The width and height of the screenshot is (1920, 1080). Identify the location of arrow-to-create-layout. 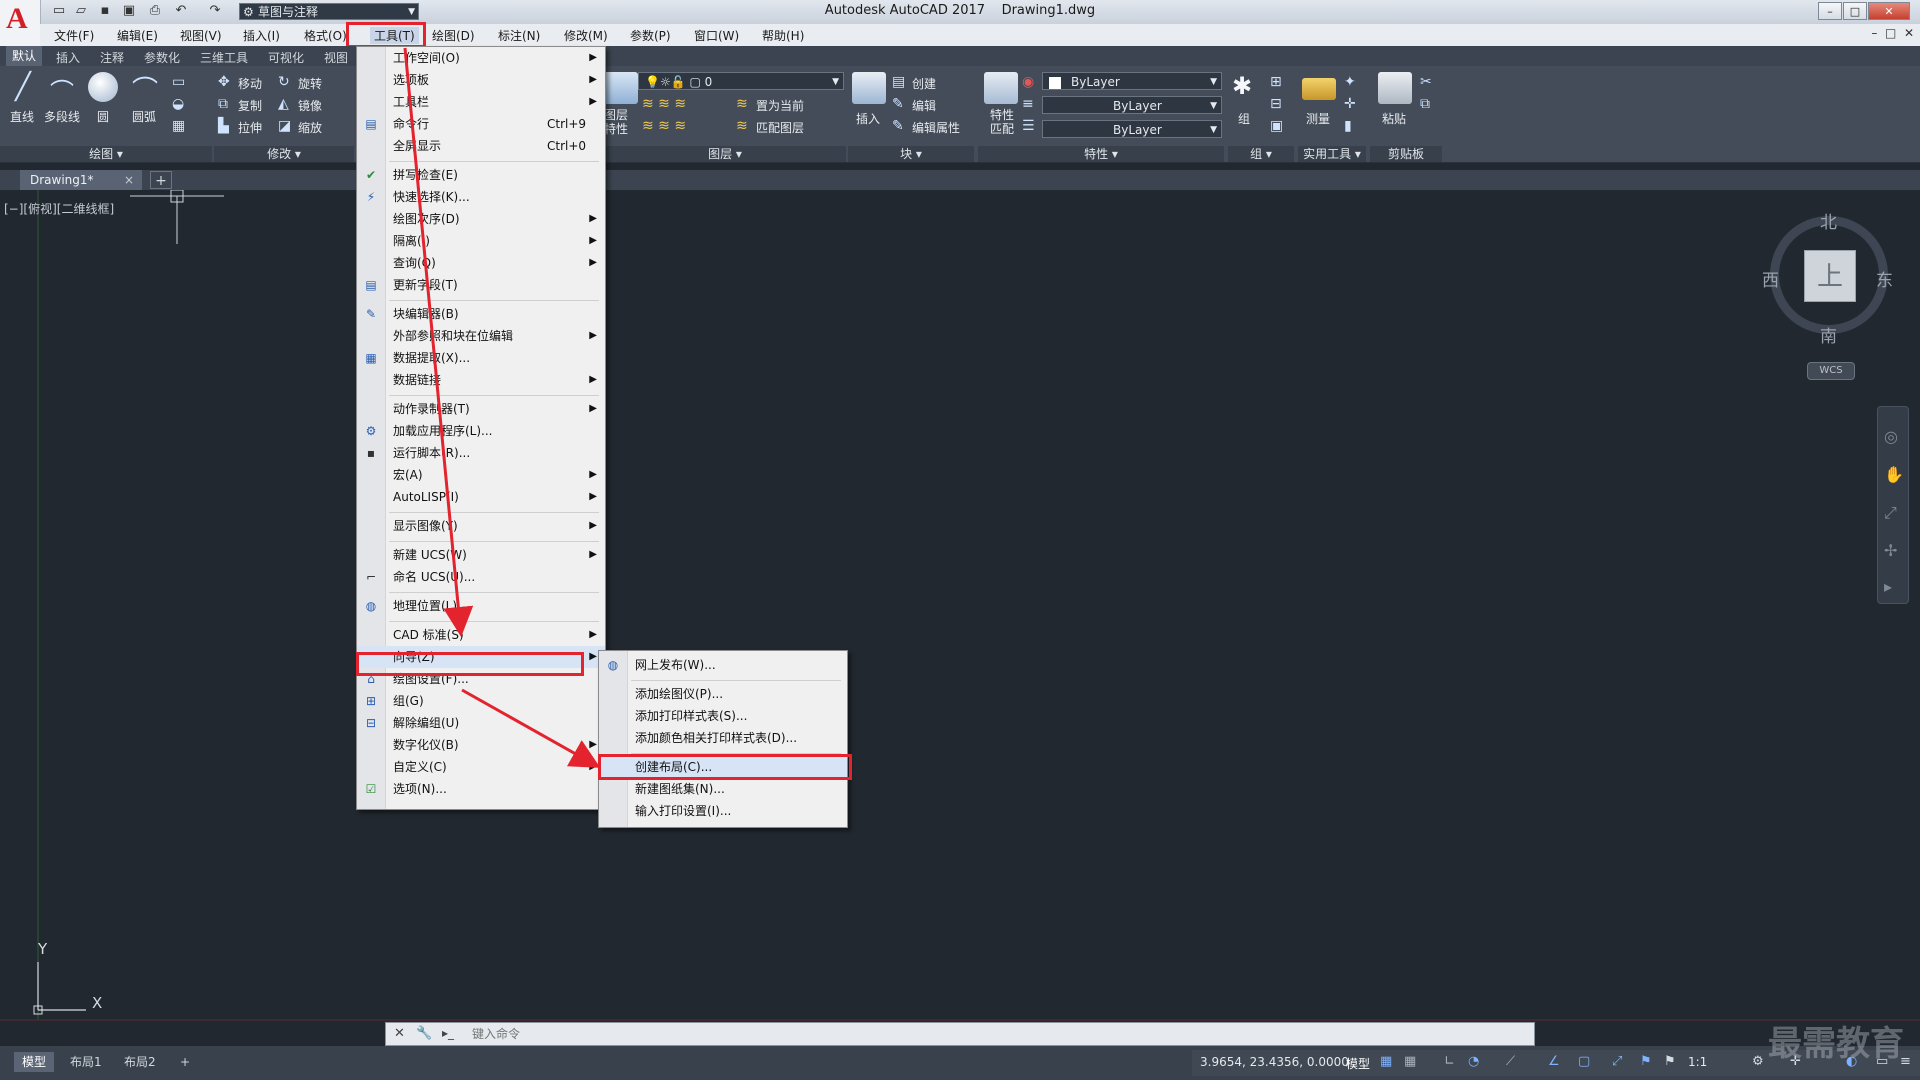
(531, 728).